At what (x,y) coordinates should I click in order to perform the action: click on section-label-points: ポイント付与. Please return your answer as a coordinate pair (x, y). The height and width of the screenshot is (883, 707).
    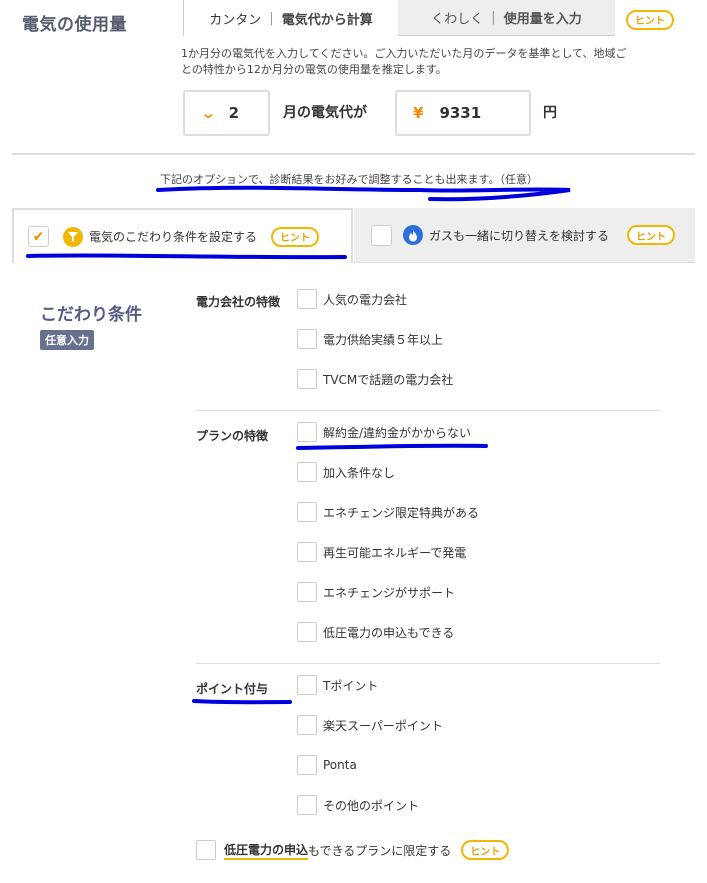
    Looking at the image, I should click on (232, 689).